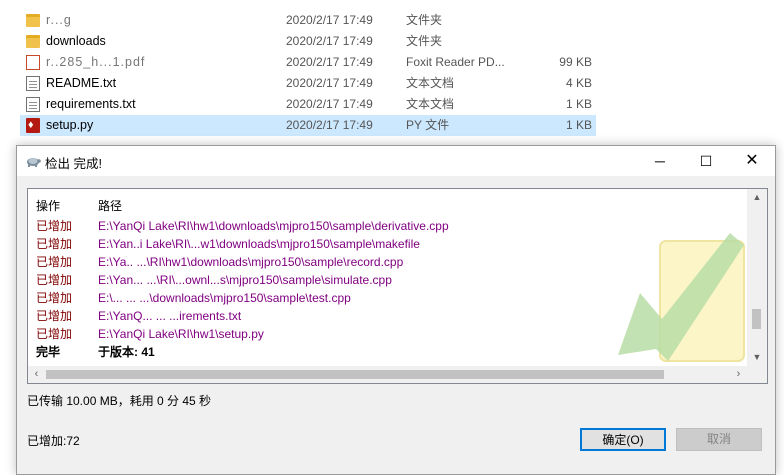 This screenshot has height=475, width=784. What do you see at coordinates (578, 83) in the screenshot?
I see `file-size: 4 KB` at bounding box center [578, 83].